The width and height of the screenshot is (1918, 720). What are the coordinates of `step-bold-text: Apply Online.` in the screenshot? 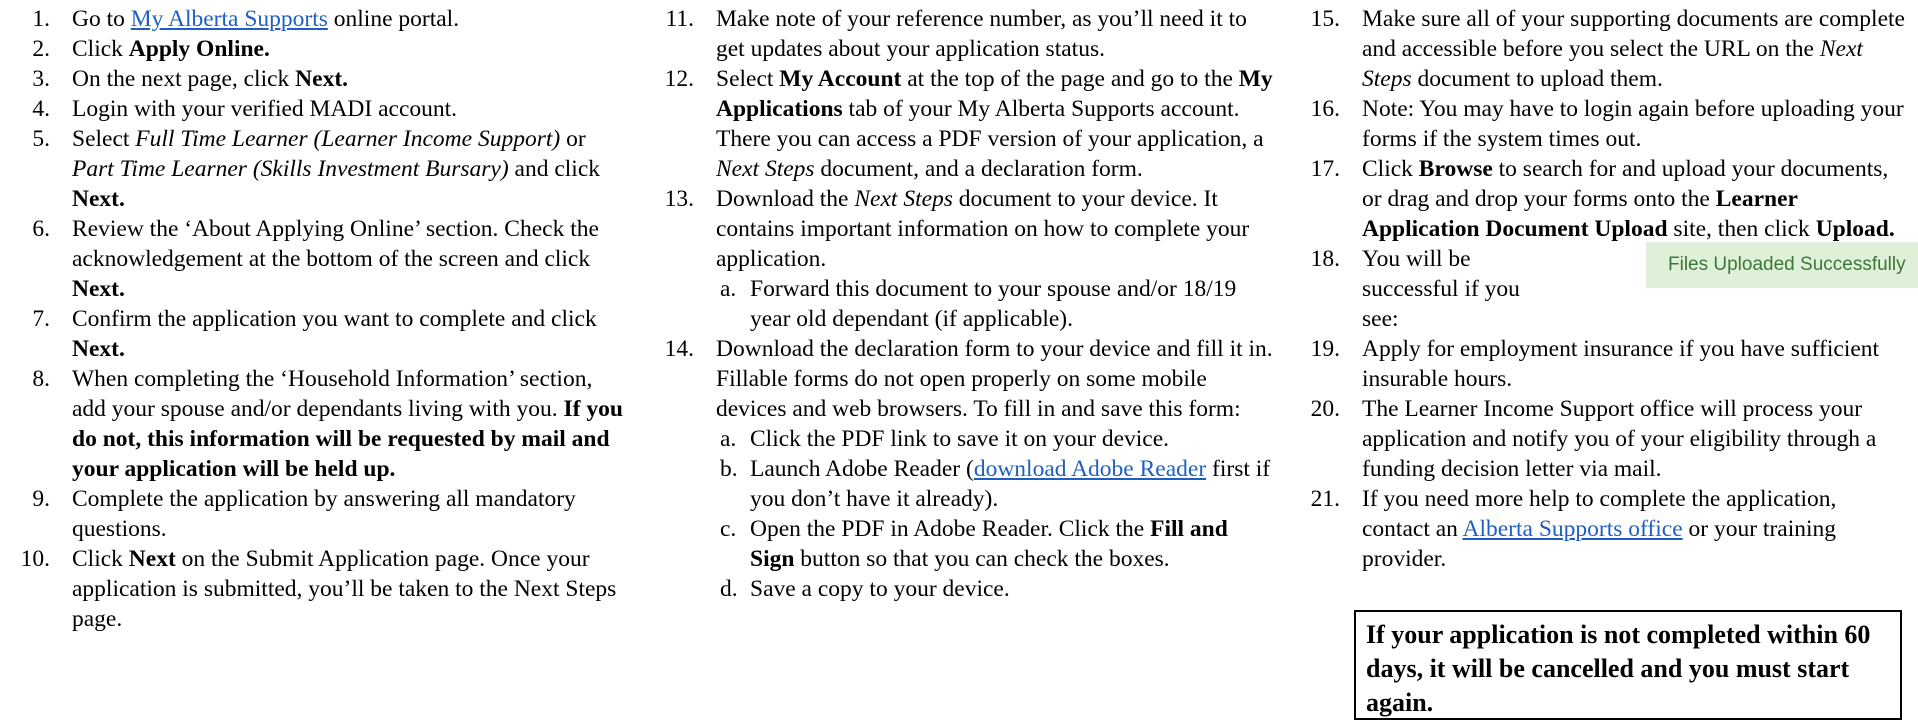 It's located at (199, 49).